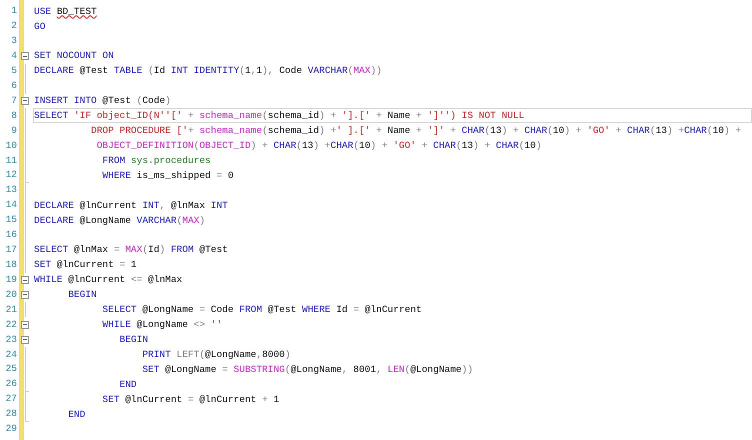 The image size is (752, 440). Describe the element at coordinates (14, 26) in the screenshot. I see `line-number: 2` at that location.